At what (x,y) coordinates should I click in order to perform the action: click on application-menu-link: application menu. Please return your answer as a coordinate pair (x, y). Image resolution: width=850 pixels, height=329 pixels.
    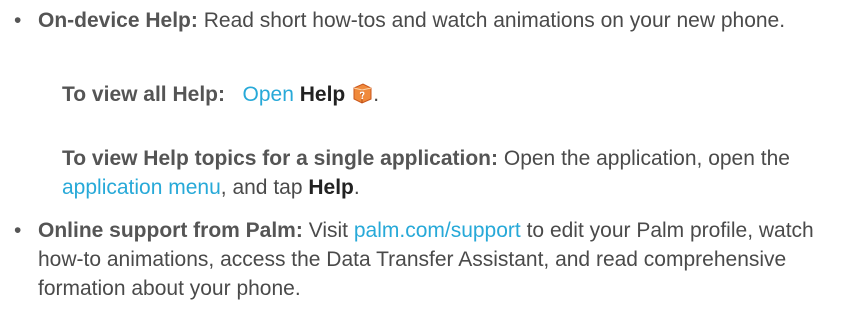
    Looking at the image, I should click on (141, 187).